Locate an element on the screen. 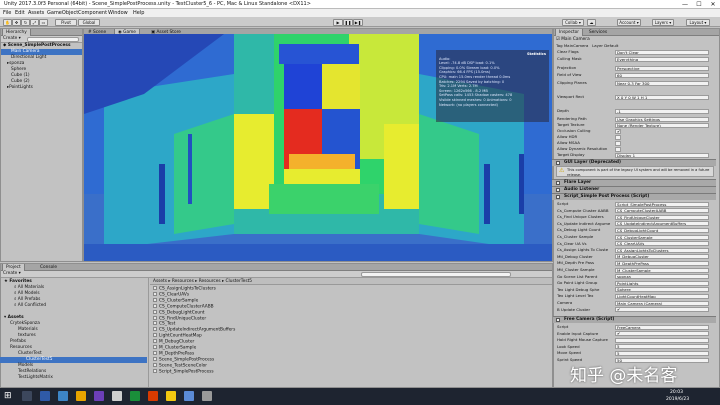 This screenshot has height=405, width=720. cloud-button: ☁ is located at coordinates (591, 22).